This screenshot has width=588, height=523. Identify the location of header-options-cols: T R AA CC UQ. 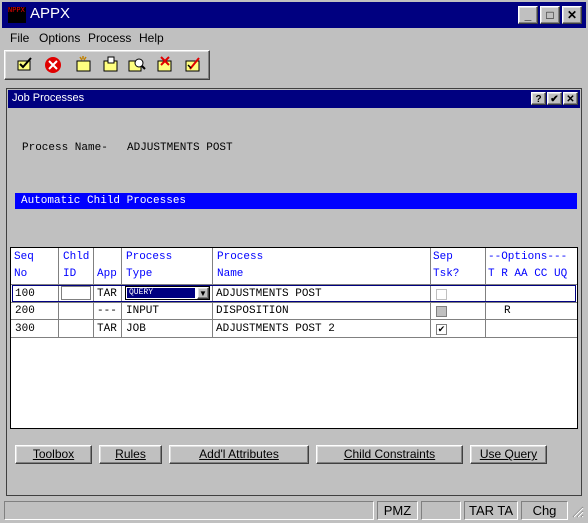
(528, 274).